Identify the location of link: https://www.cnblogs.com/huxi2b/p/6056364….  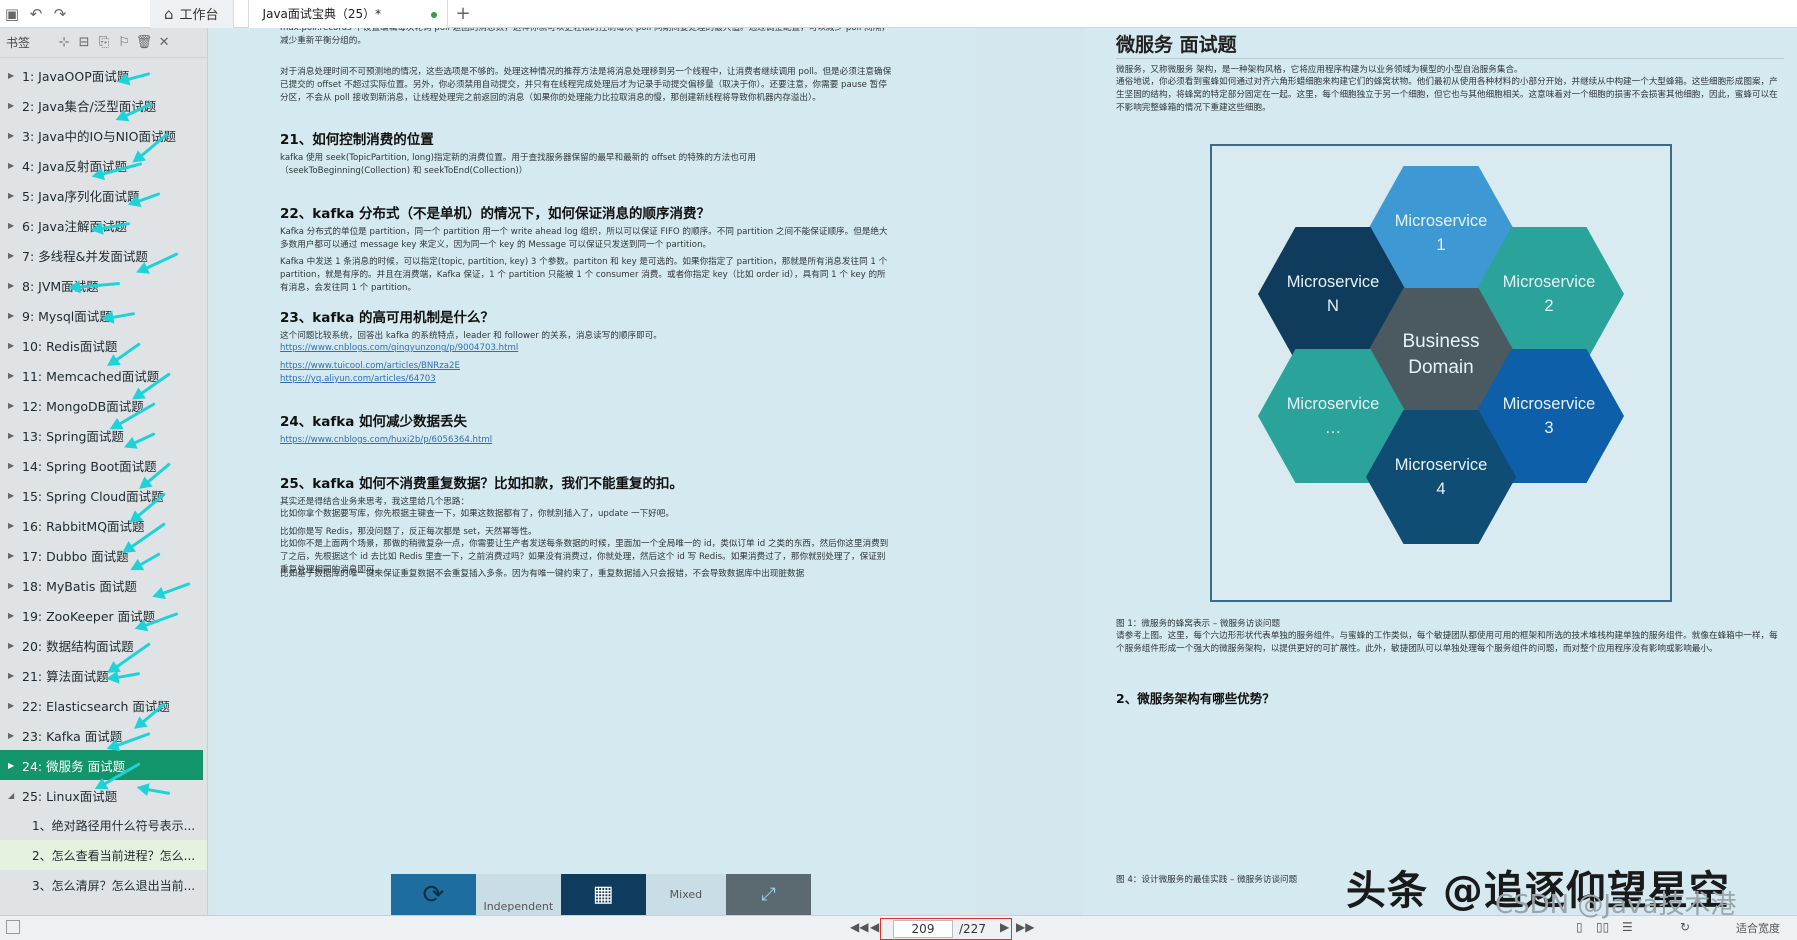
(386, 440).